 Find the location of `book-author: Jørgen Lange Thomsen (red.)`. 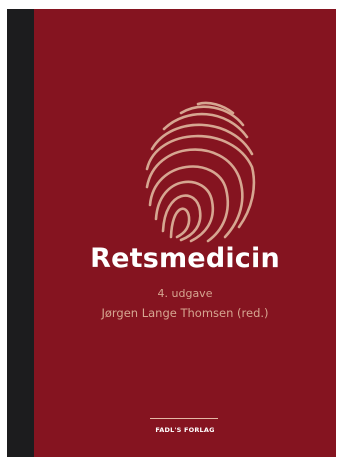

book-author: Jørgen Lange Thomsen (red.) is located at coordinates (185, 313).